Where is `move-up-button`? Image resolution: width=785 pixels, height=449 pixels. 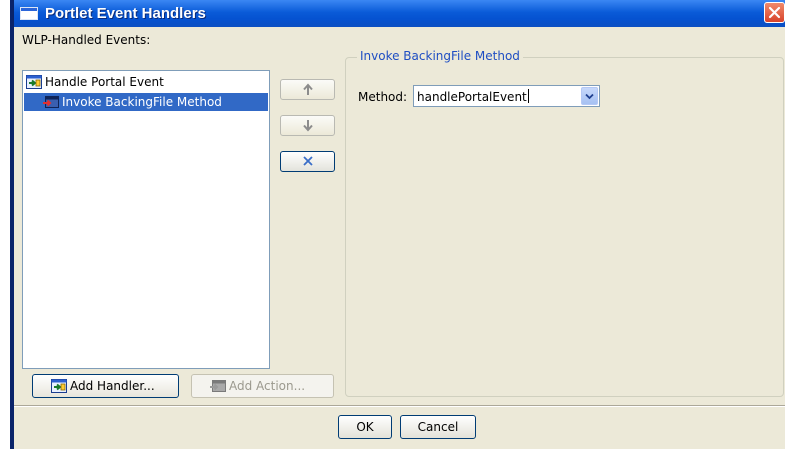 move-up-button is located at coordinates (307, 89).